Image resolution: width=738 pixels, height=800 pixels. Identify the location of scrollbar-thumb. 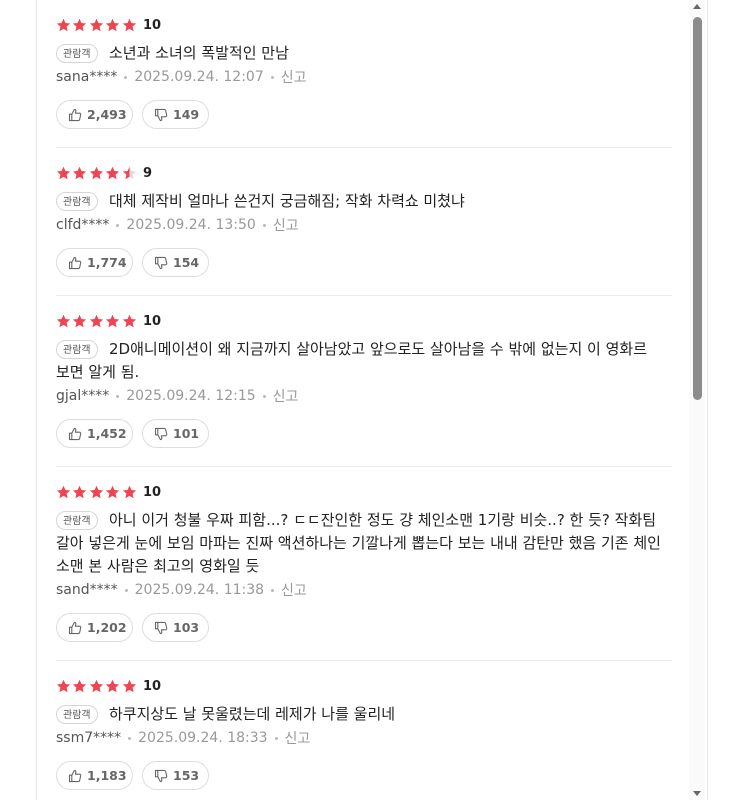
(697, 208).